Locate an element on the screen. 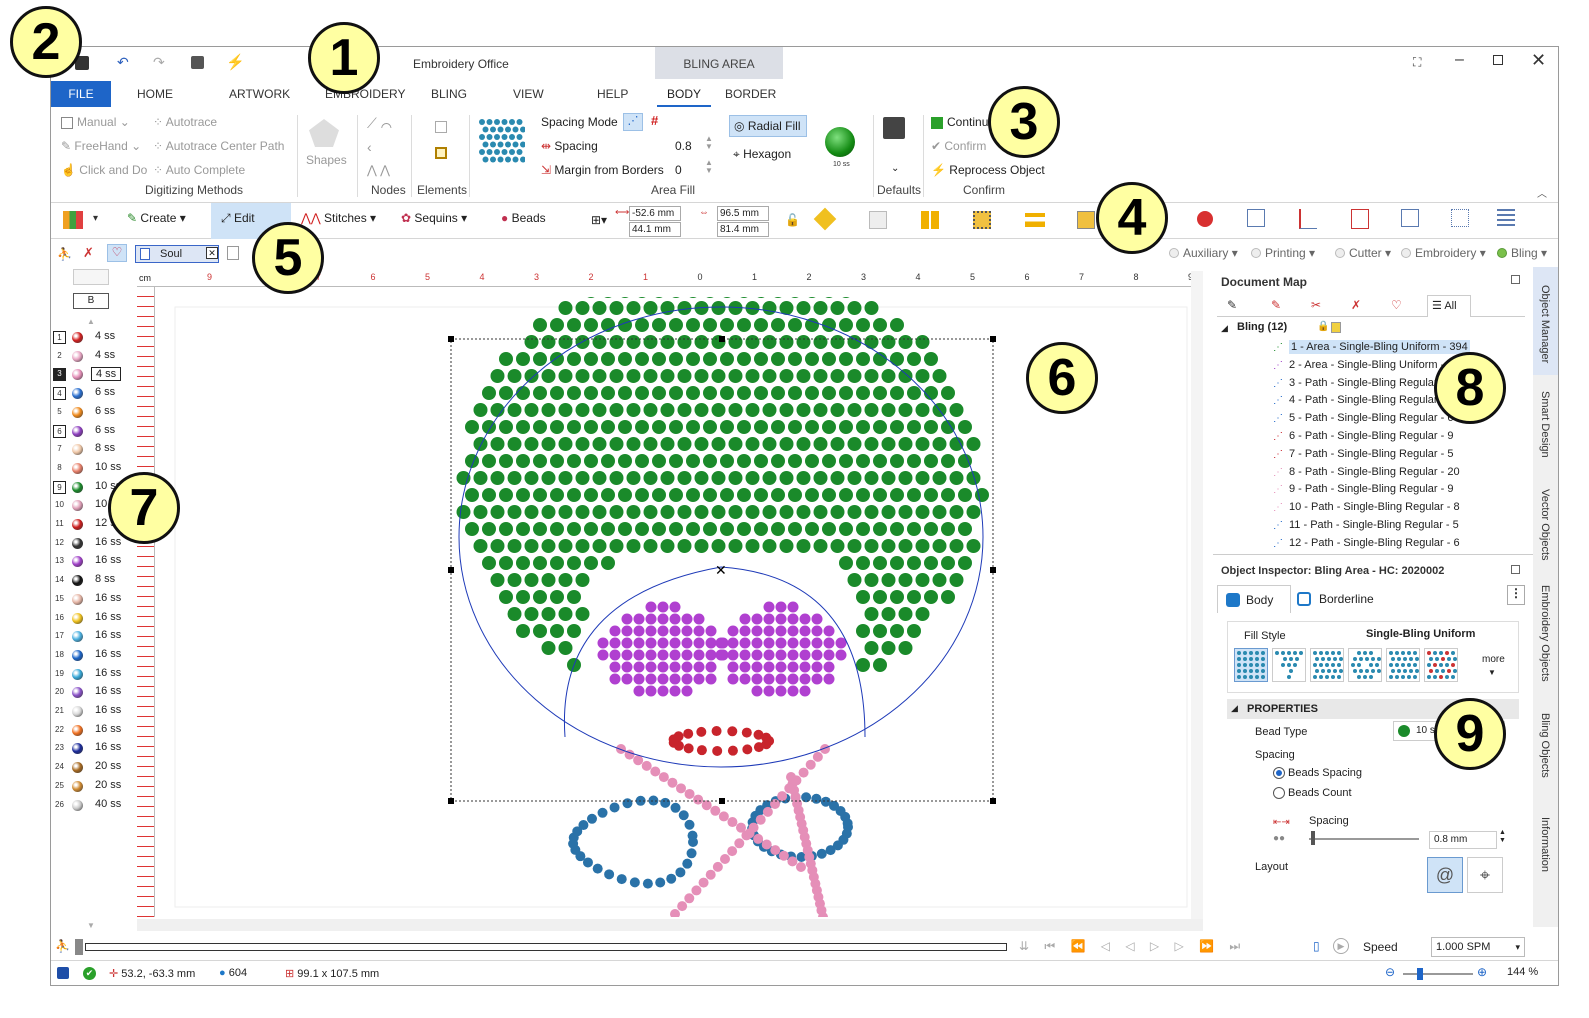 The image size is (1589, 1018). width-field: 96.5 mm is located at coordinates (743, 213).